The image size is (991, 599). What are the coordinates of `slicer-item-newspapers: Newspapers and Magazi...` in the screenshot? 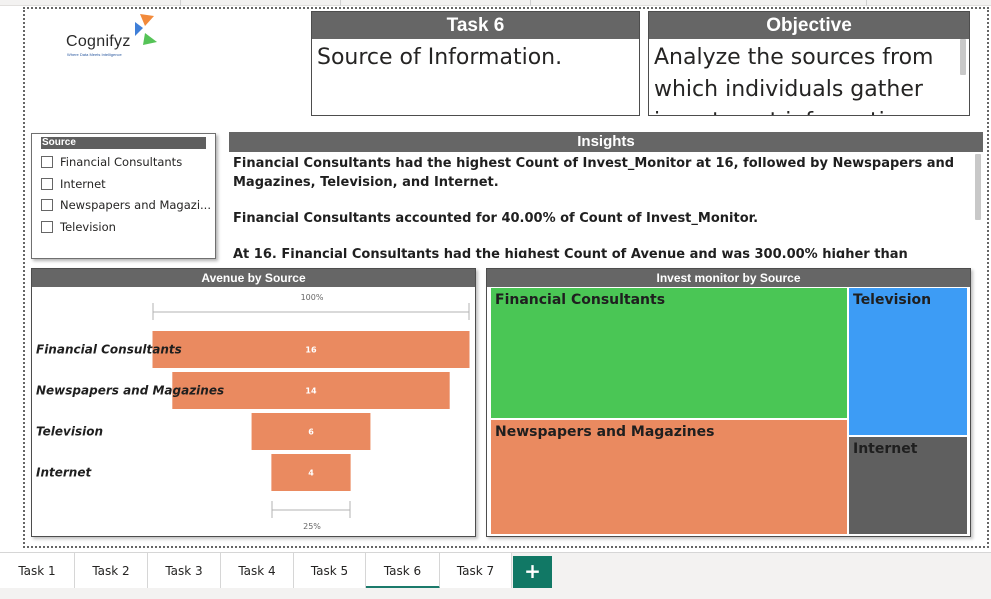 It's located at (126, 205).